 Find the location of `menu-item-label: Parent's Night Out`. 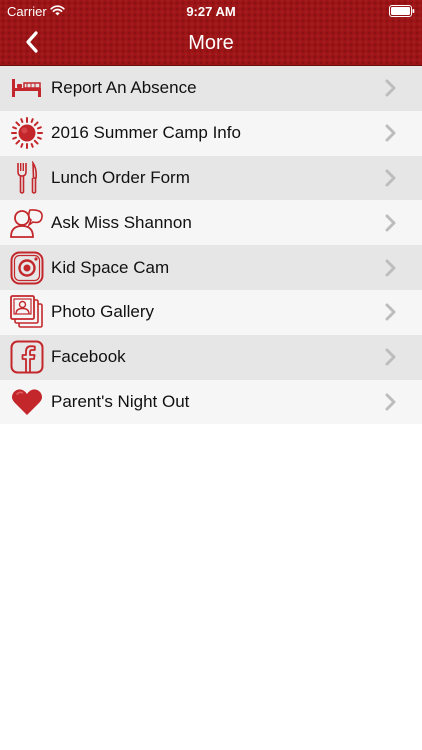

menu-item-label: Parent's Night Out is located at coordinates (120, 401).